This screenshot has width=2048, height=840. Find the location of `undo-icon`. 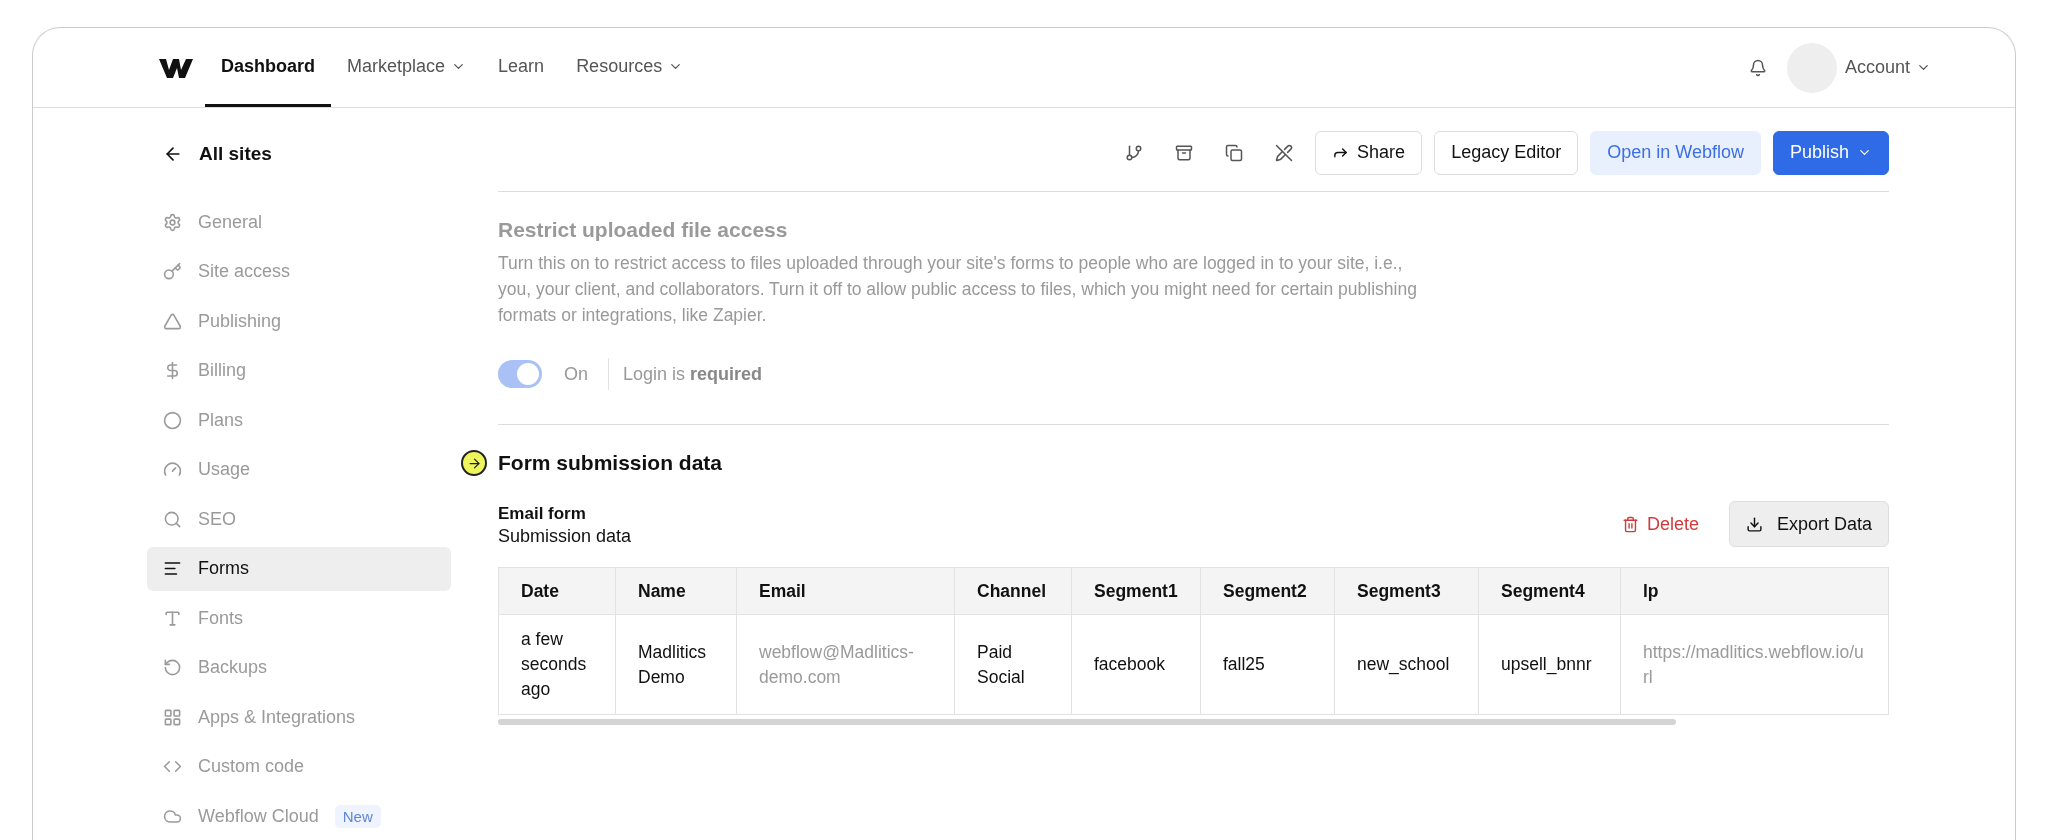

undo-icon is located at coordinates (172, 667).